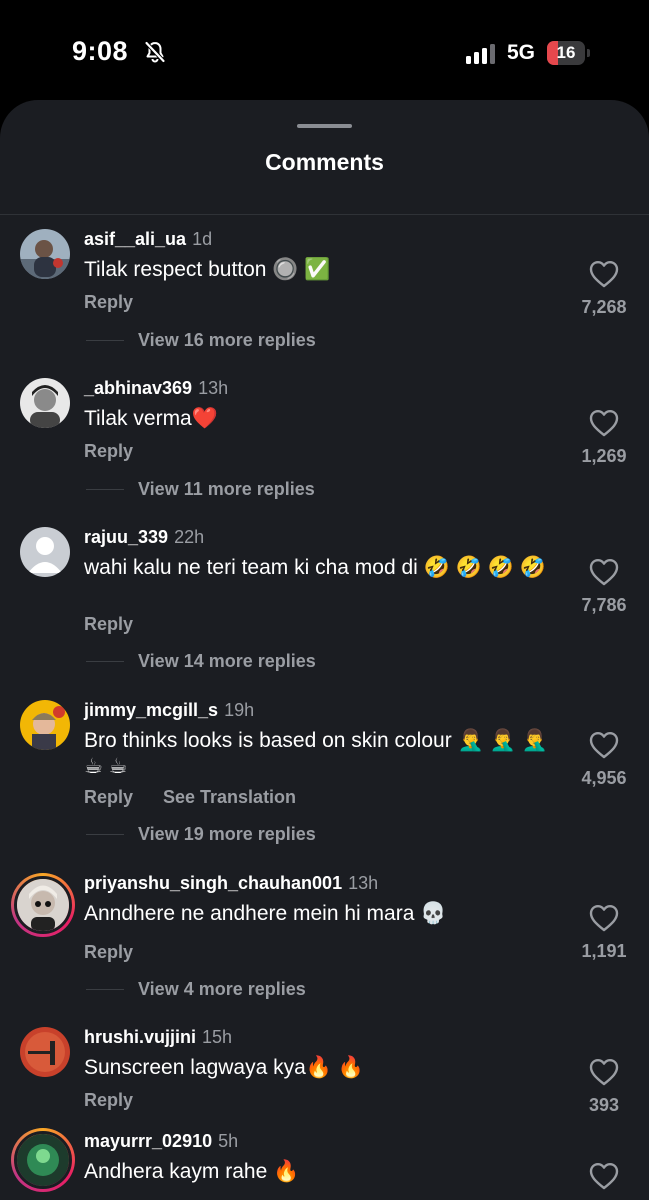  I want to click on comment-username: priyanshu_singh_chauhan001 13h, so click(231, 883).